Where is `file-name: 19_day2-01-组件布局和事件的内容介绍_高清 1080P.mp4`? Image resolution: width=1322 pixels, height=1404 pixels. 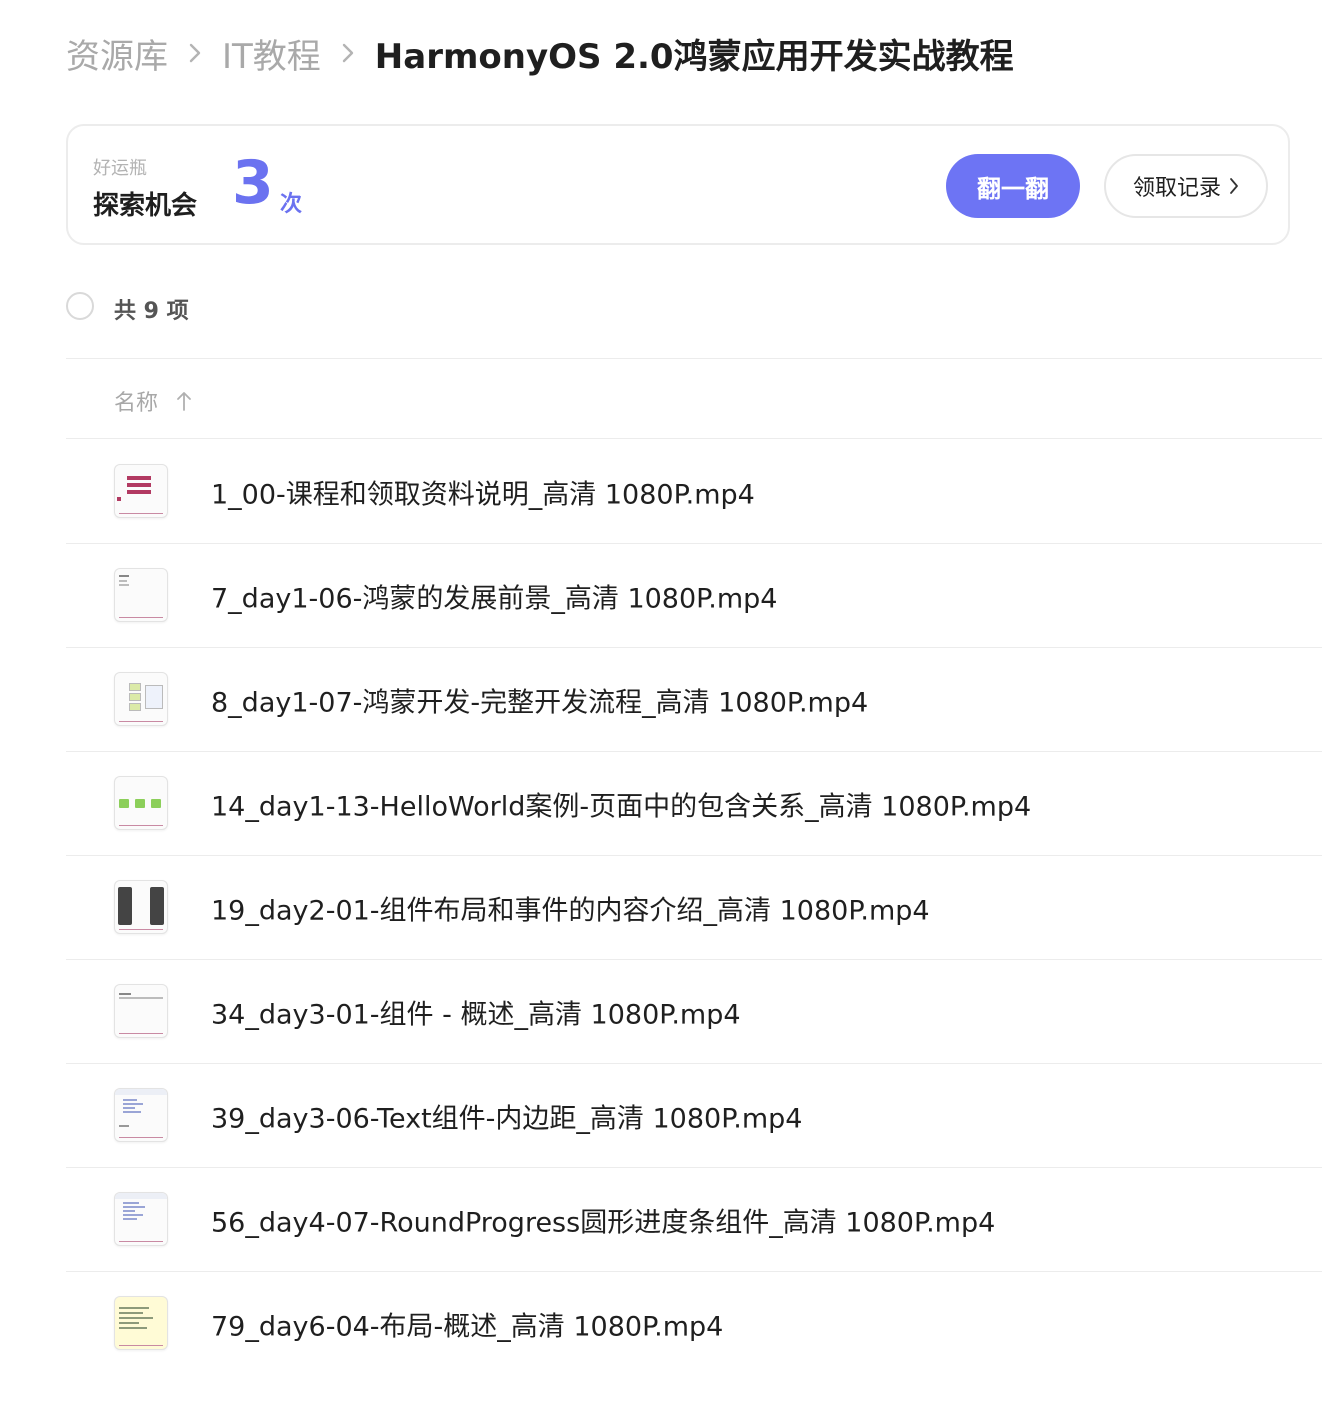
file-name: 19_day2-01-组件布局和事件的内容介绍_高清 1080P.mp4 is located at coordinates (570, 910).